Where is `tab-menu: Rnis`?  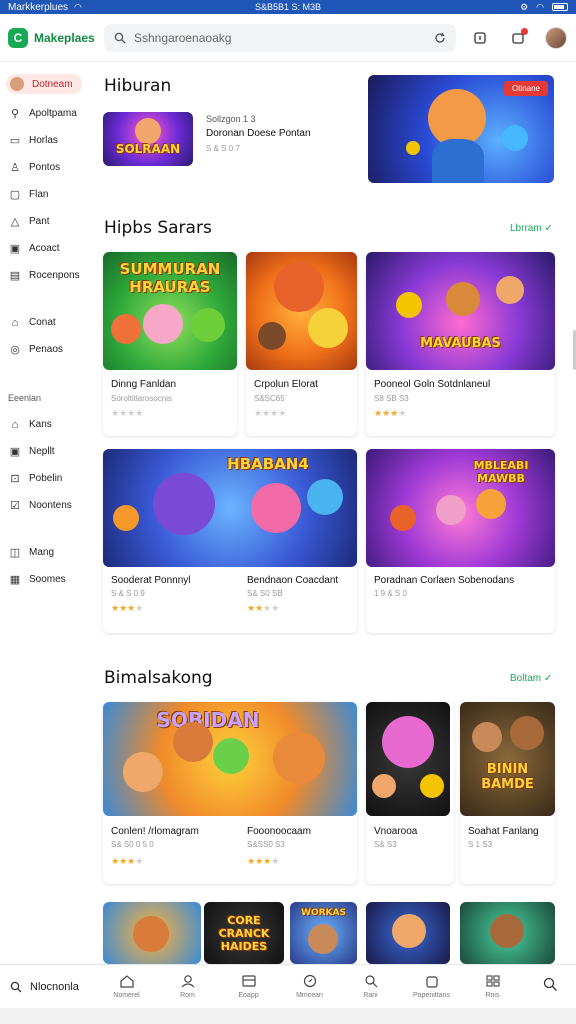
tab-menu: Rnis is located at coordinates (492, 986).